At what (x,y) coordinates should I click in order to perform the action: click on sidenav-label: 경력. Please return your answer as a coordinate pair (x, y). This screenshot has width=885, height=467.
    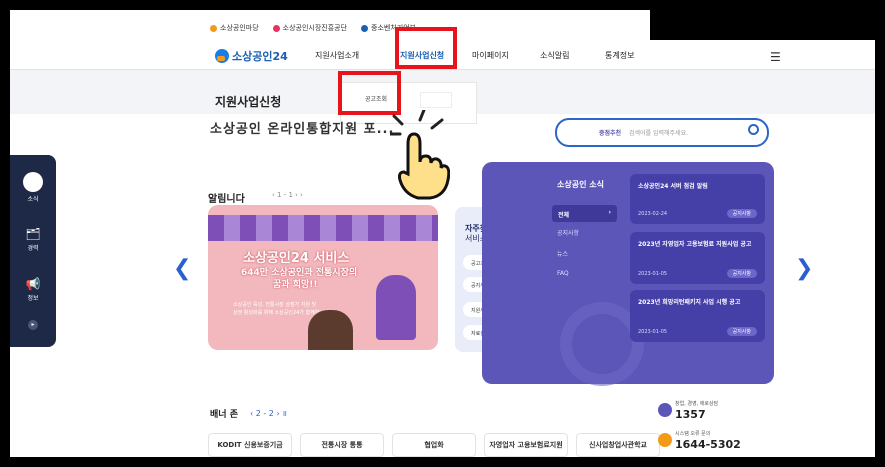
    Looking at the image, I should click on (33, 248).